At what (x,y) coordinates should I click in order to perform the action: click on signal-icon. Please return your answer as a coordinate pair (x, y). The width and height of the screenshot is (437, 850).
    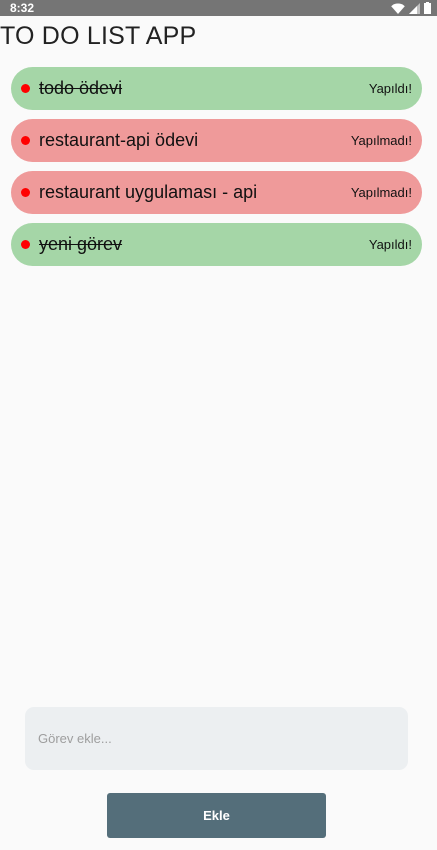
    Looking at the image, I should click on (414, 8).